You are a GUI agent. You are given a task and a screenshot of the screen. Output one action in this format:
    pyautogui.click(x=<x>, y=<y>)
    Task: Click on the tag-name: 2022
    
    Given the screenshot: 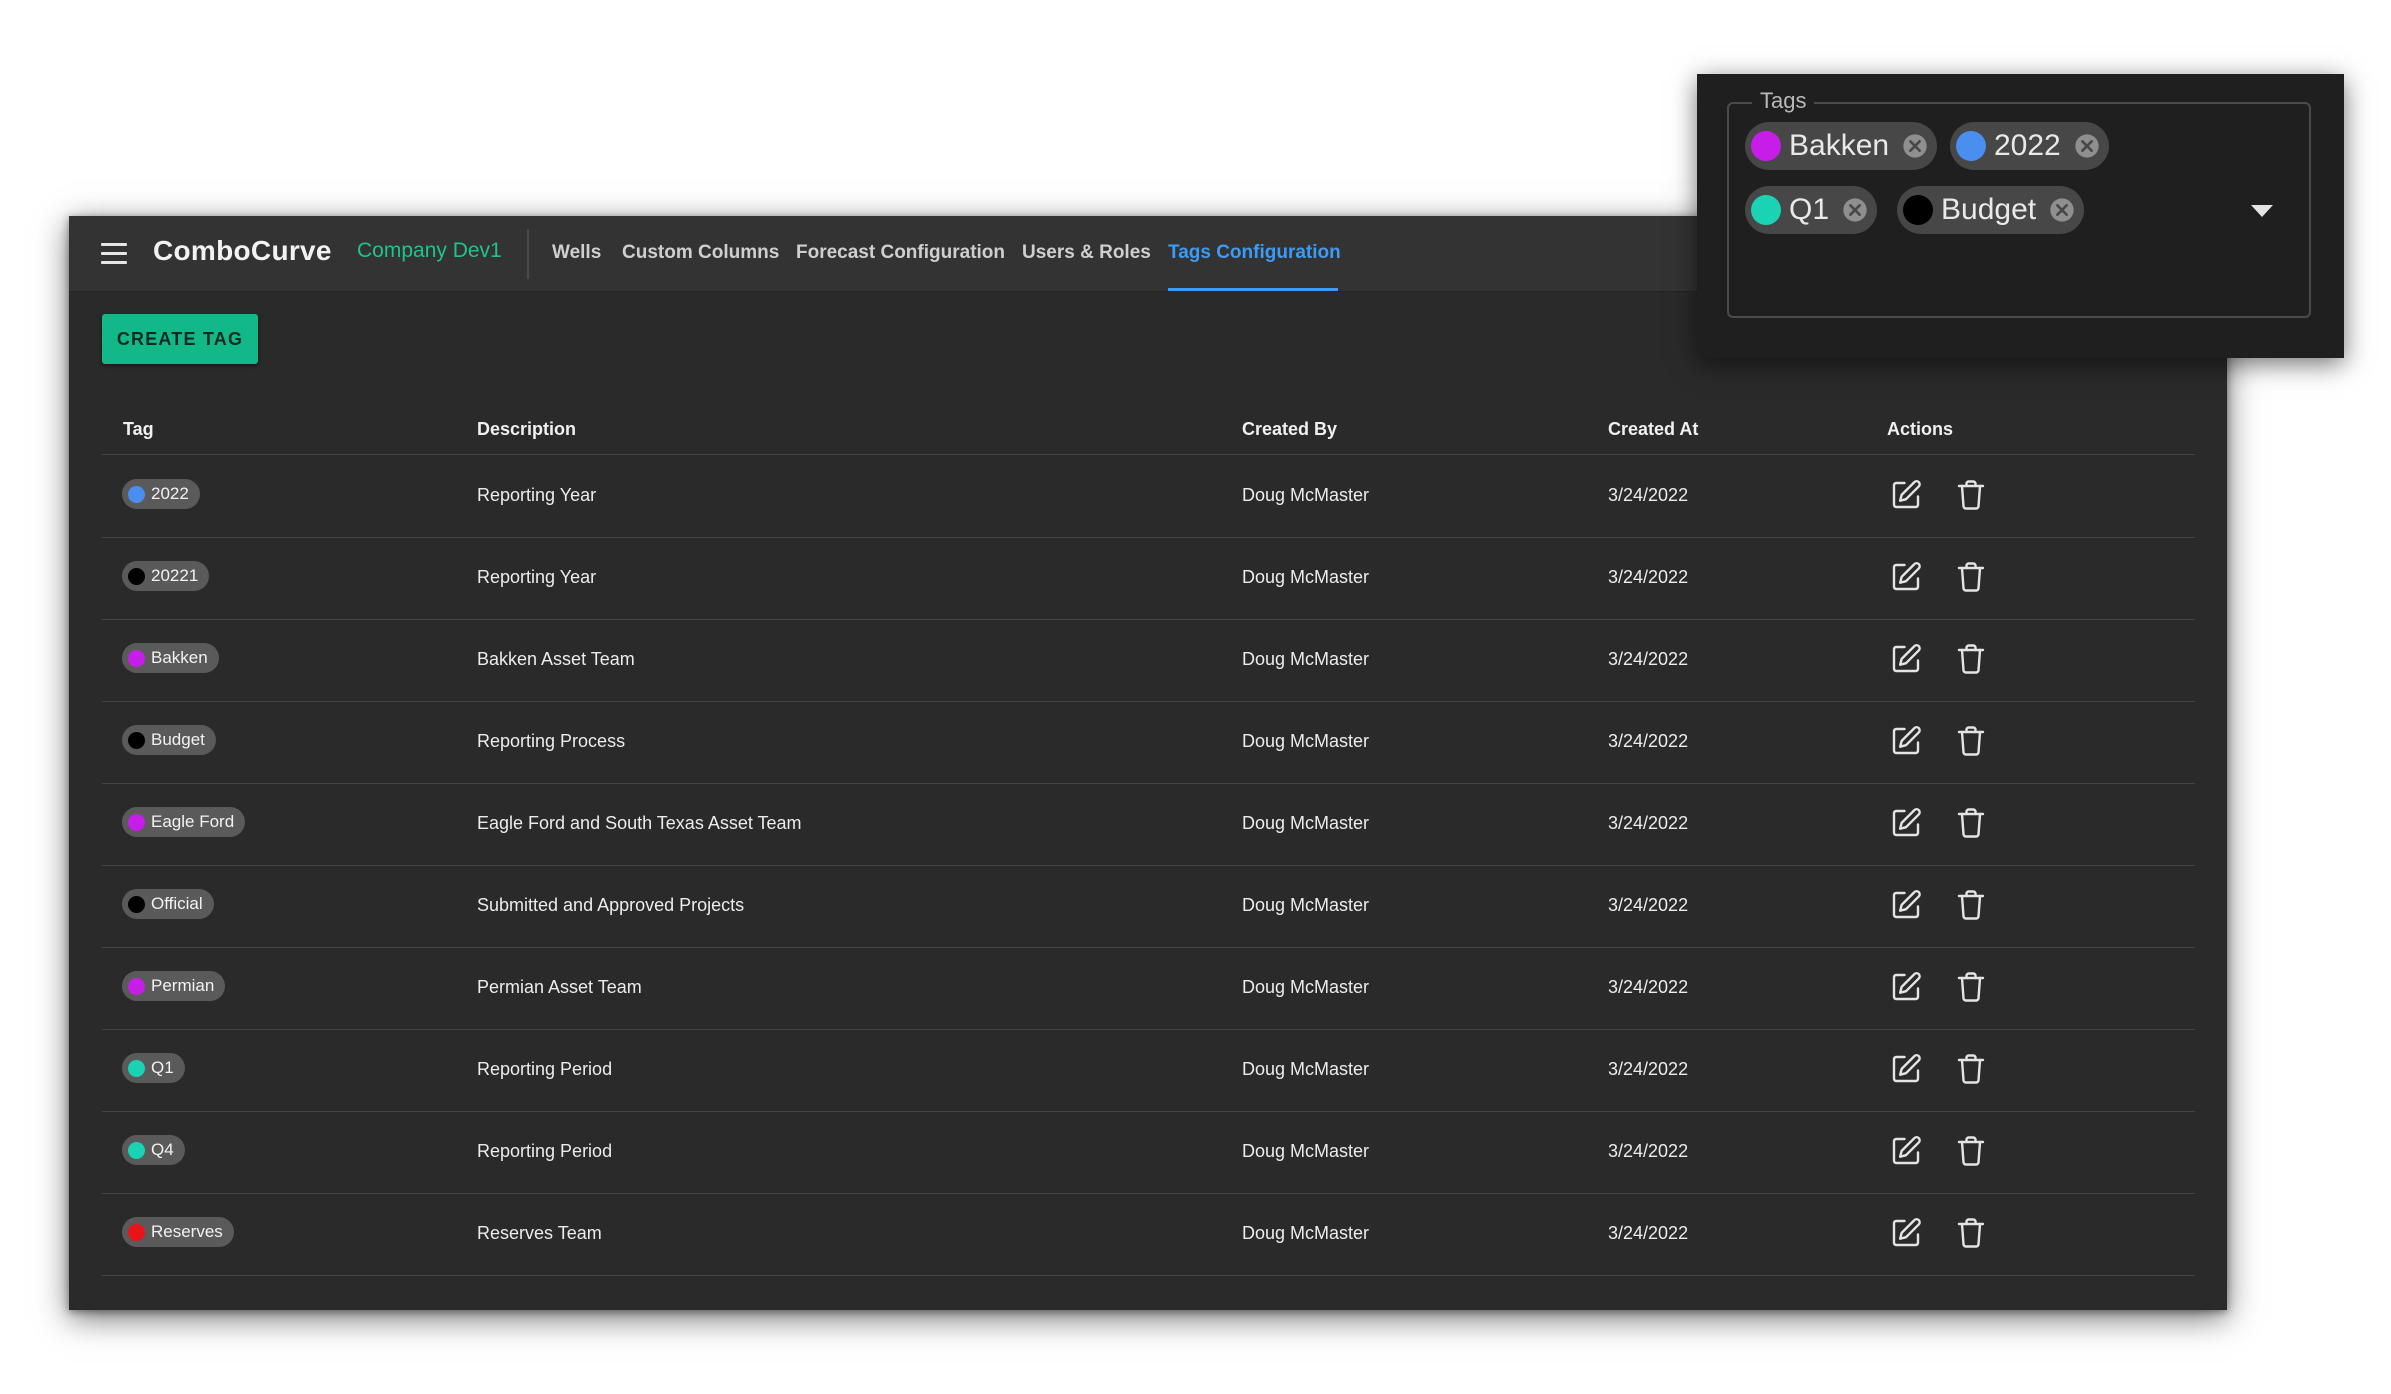 What is the action you would take?
    pyautogui.click(x=170, y=493)
    